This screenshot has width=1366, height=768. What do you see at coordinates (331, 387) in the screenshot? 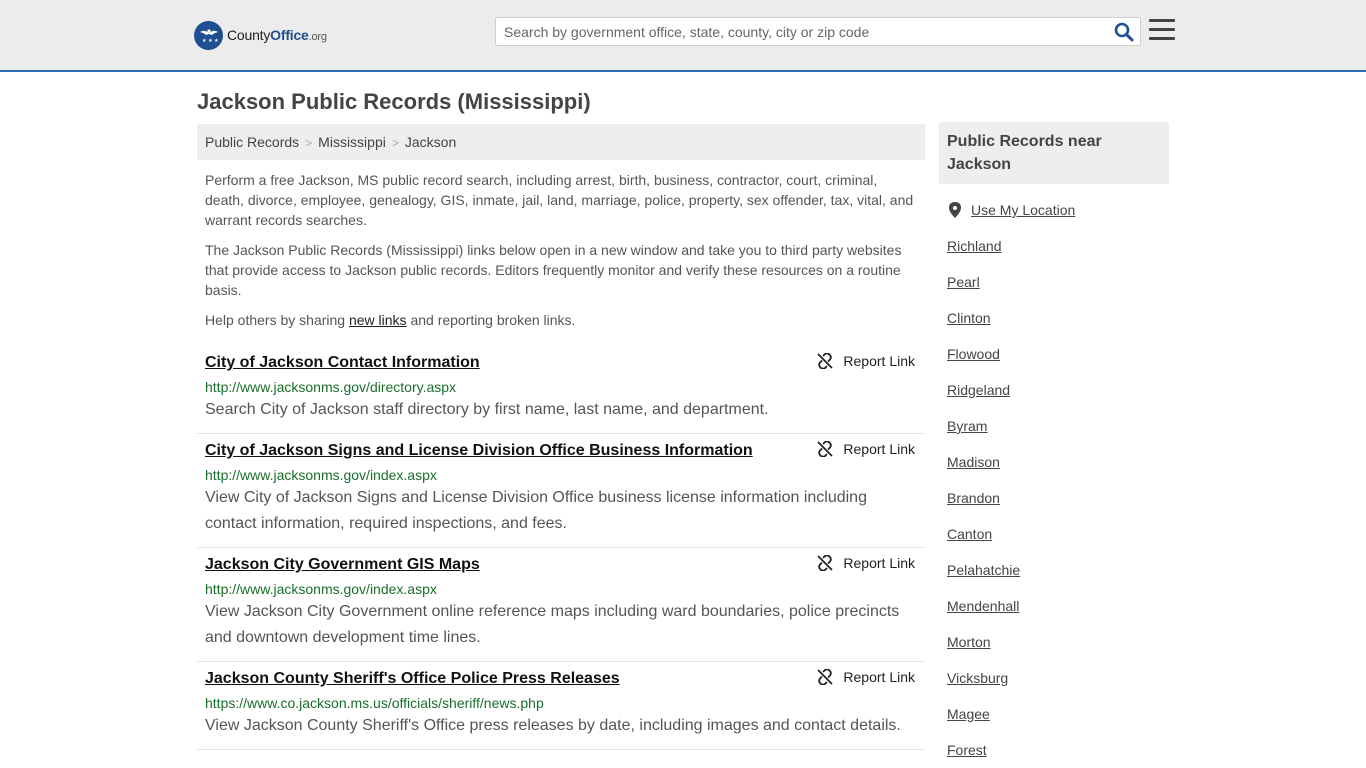
I see `record-url: http://www.jacksonms.gov/directory.aspx` at bounding box center [331, 387].